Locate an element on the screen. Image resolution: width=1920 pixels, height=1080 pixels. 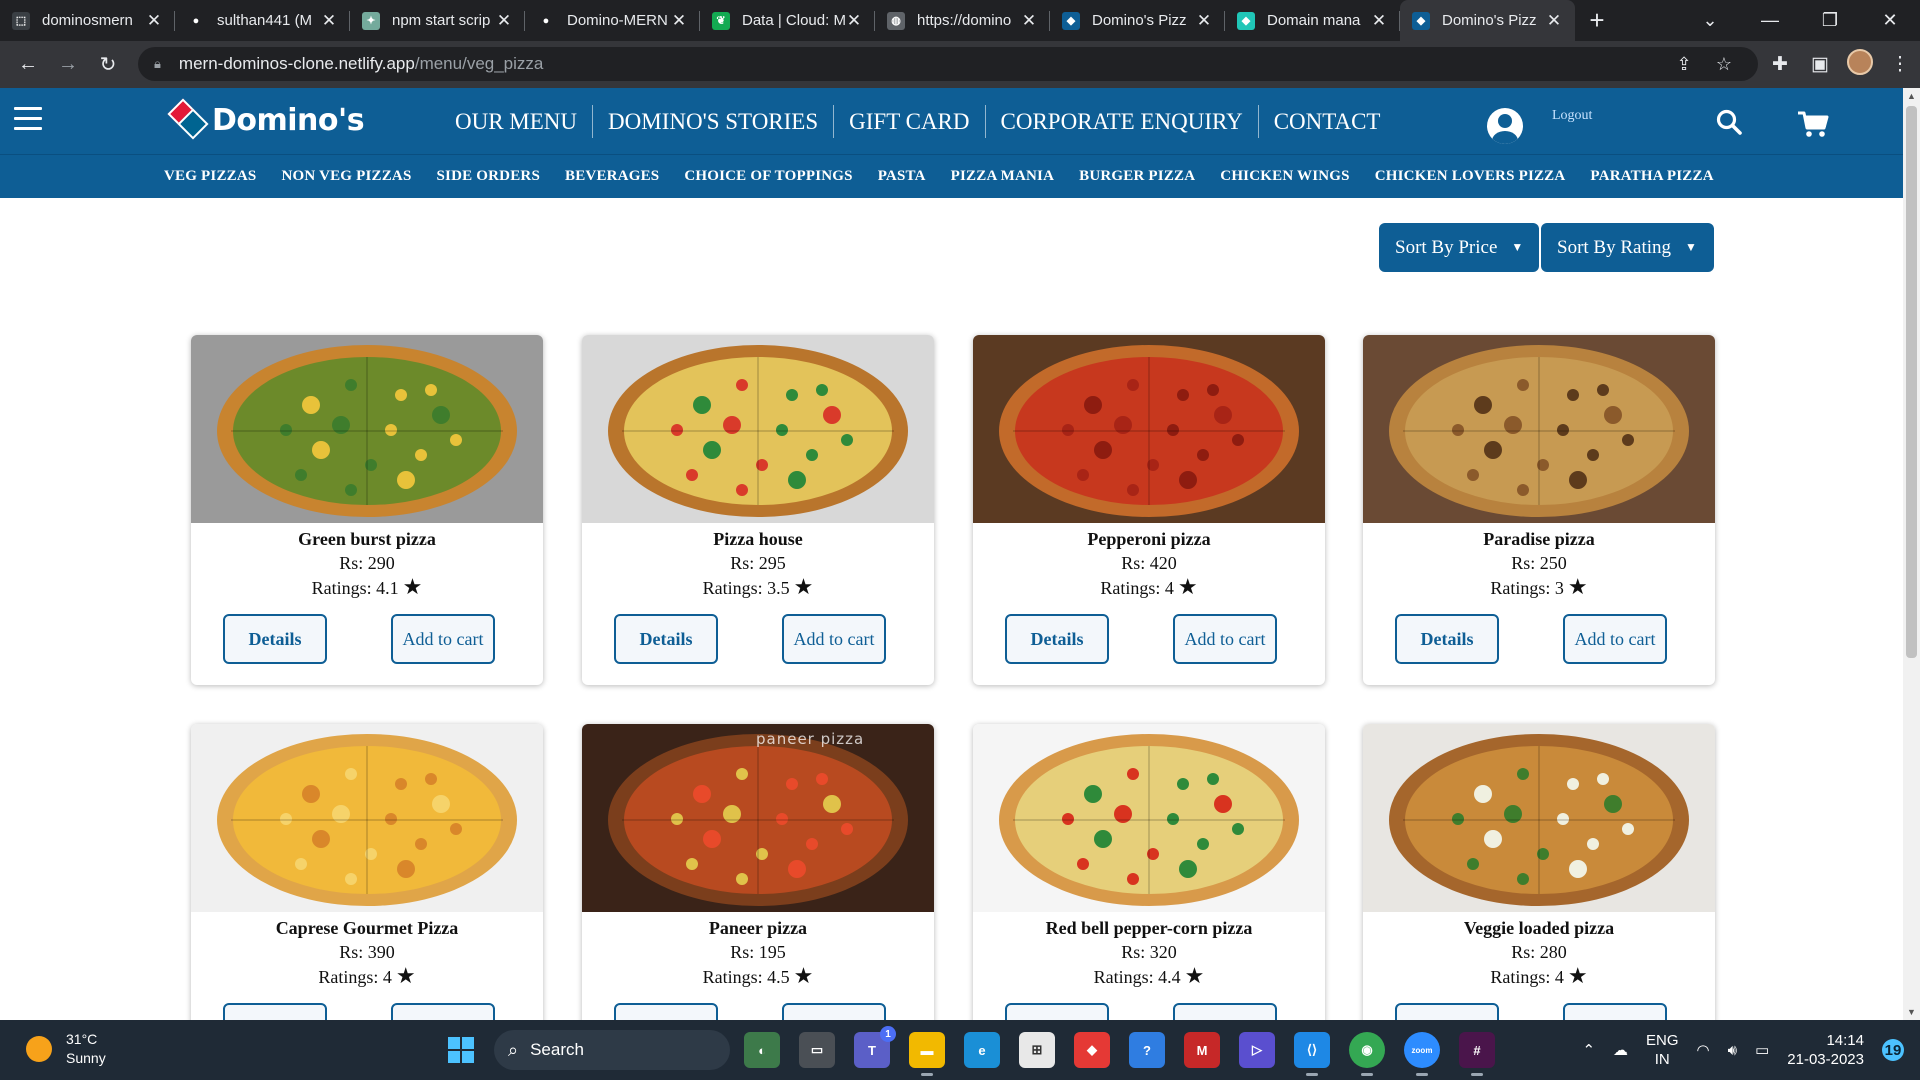
volume-icon: 🔊︎ is located at coordinates (1732, 1050).